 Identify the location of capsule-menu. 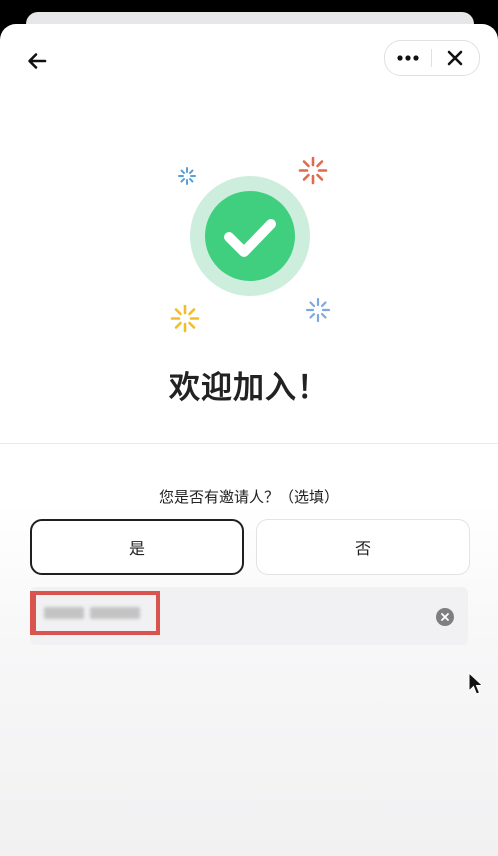
(432, 58).